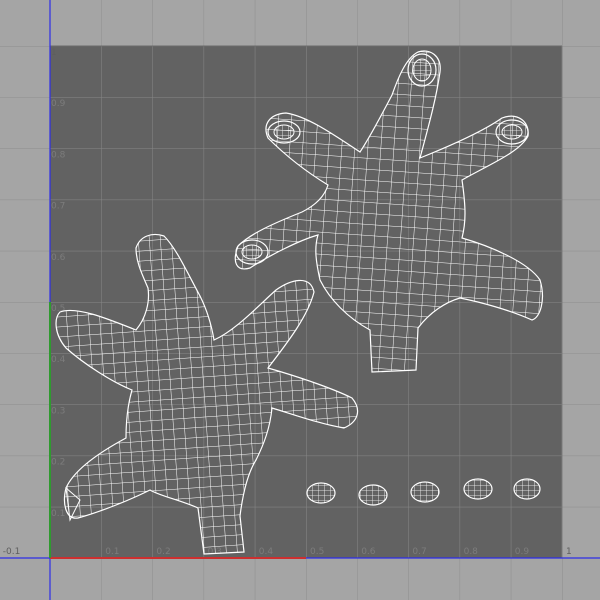 The image size is (600, 600). Describe the element at coordinates (368, 552) in the screenshot. I see `u-tick-label: 0.6` at that location.